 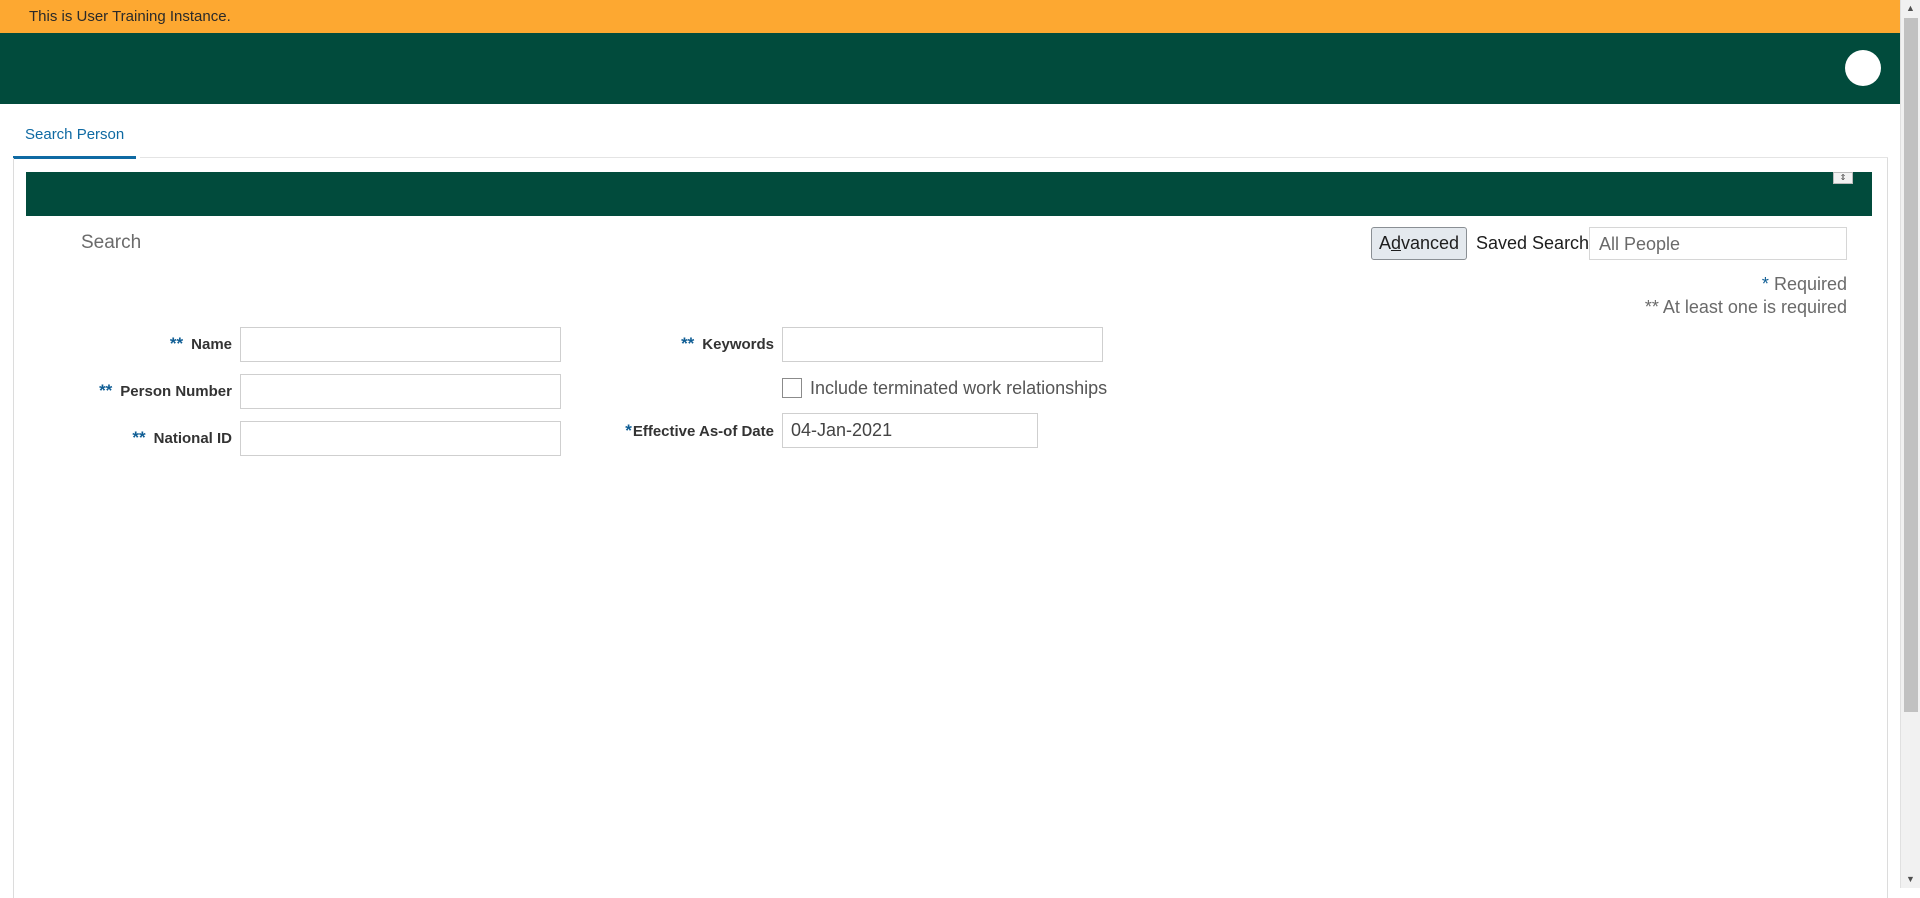 What do you see at coordinates (738, 344) in the screenshot?
I see `keywords-label-text: Keywords` at bounding box center [738, 344].